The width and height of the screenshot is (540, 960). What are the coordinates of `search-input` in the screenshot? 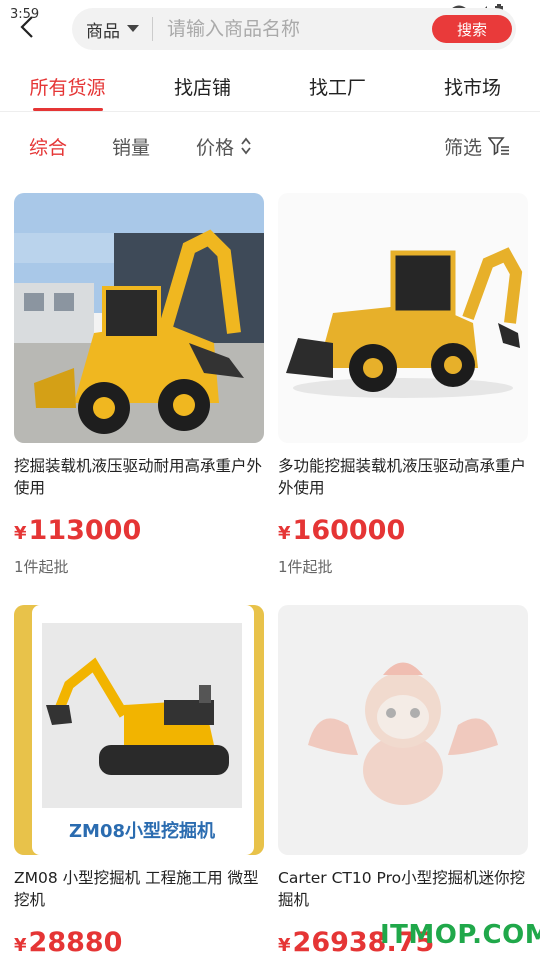 It's located at (299, 29).